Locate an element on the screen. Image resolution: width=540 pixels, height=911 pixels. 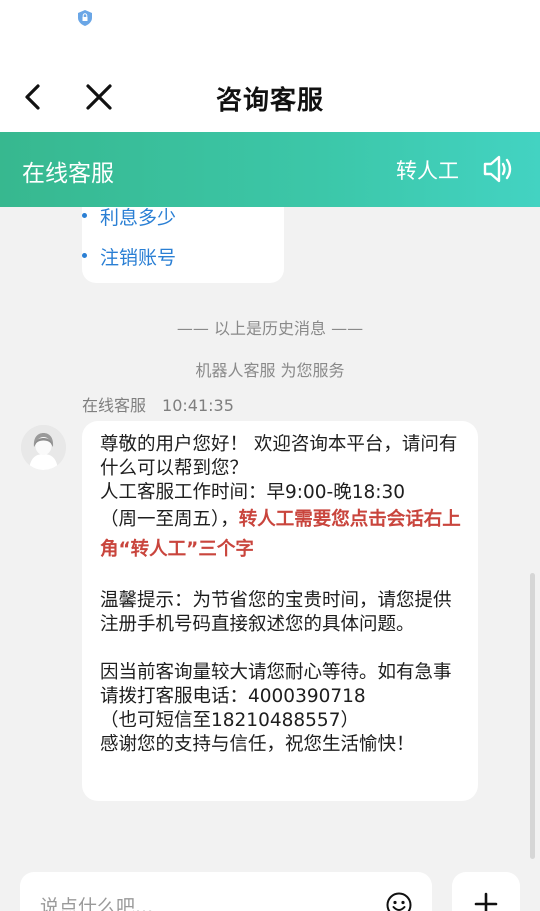
message-meta: 在线客服 10:41:35 is located at coordinates (166, 404).